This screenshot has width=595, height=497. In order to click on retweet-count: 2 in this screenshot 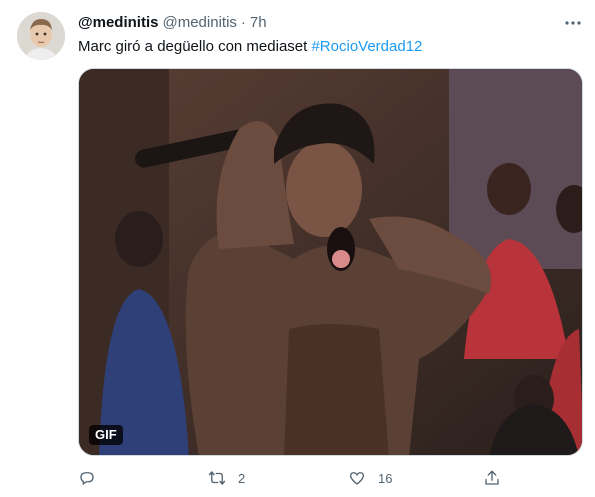, I will do `click(242, 478)`.